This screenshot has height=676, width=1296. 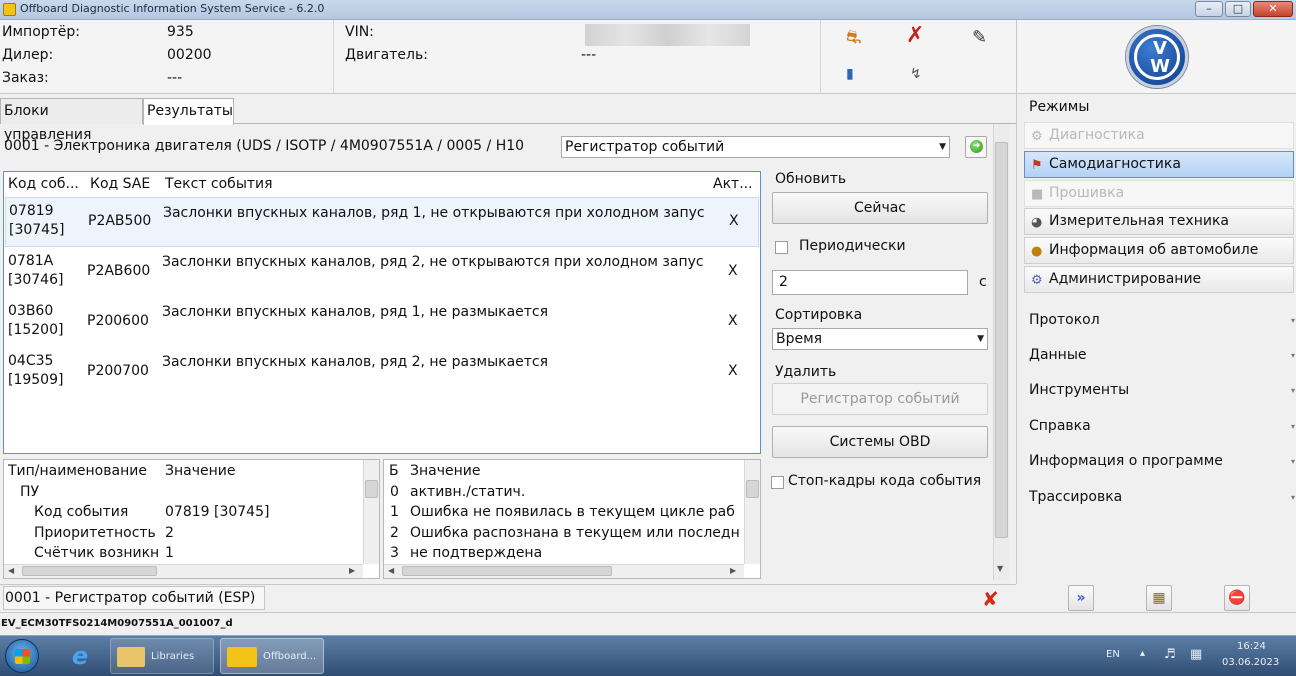 I want to click on tab-results: Результаты, so click(x=188, y=111).